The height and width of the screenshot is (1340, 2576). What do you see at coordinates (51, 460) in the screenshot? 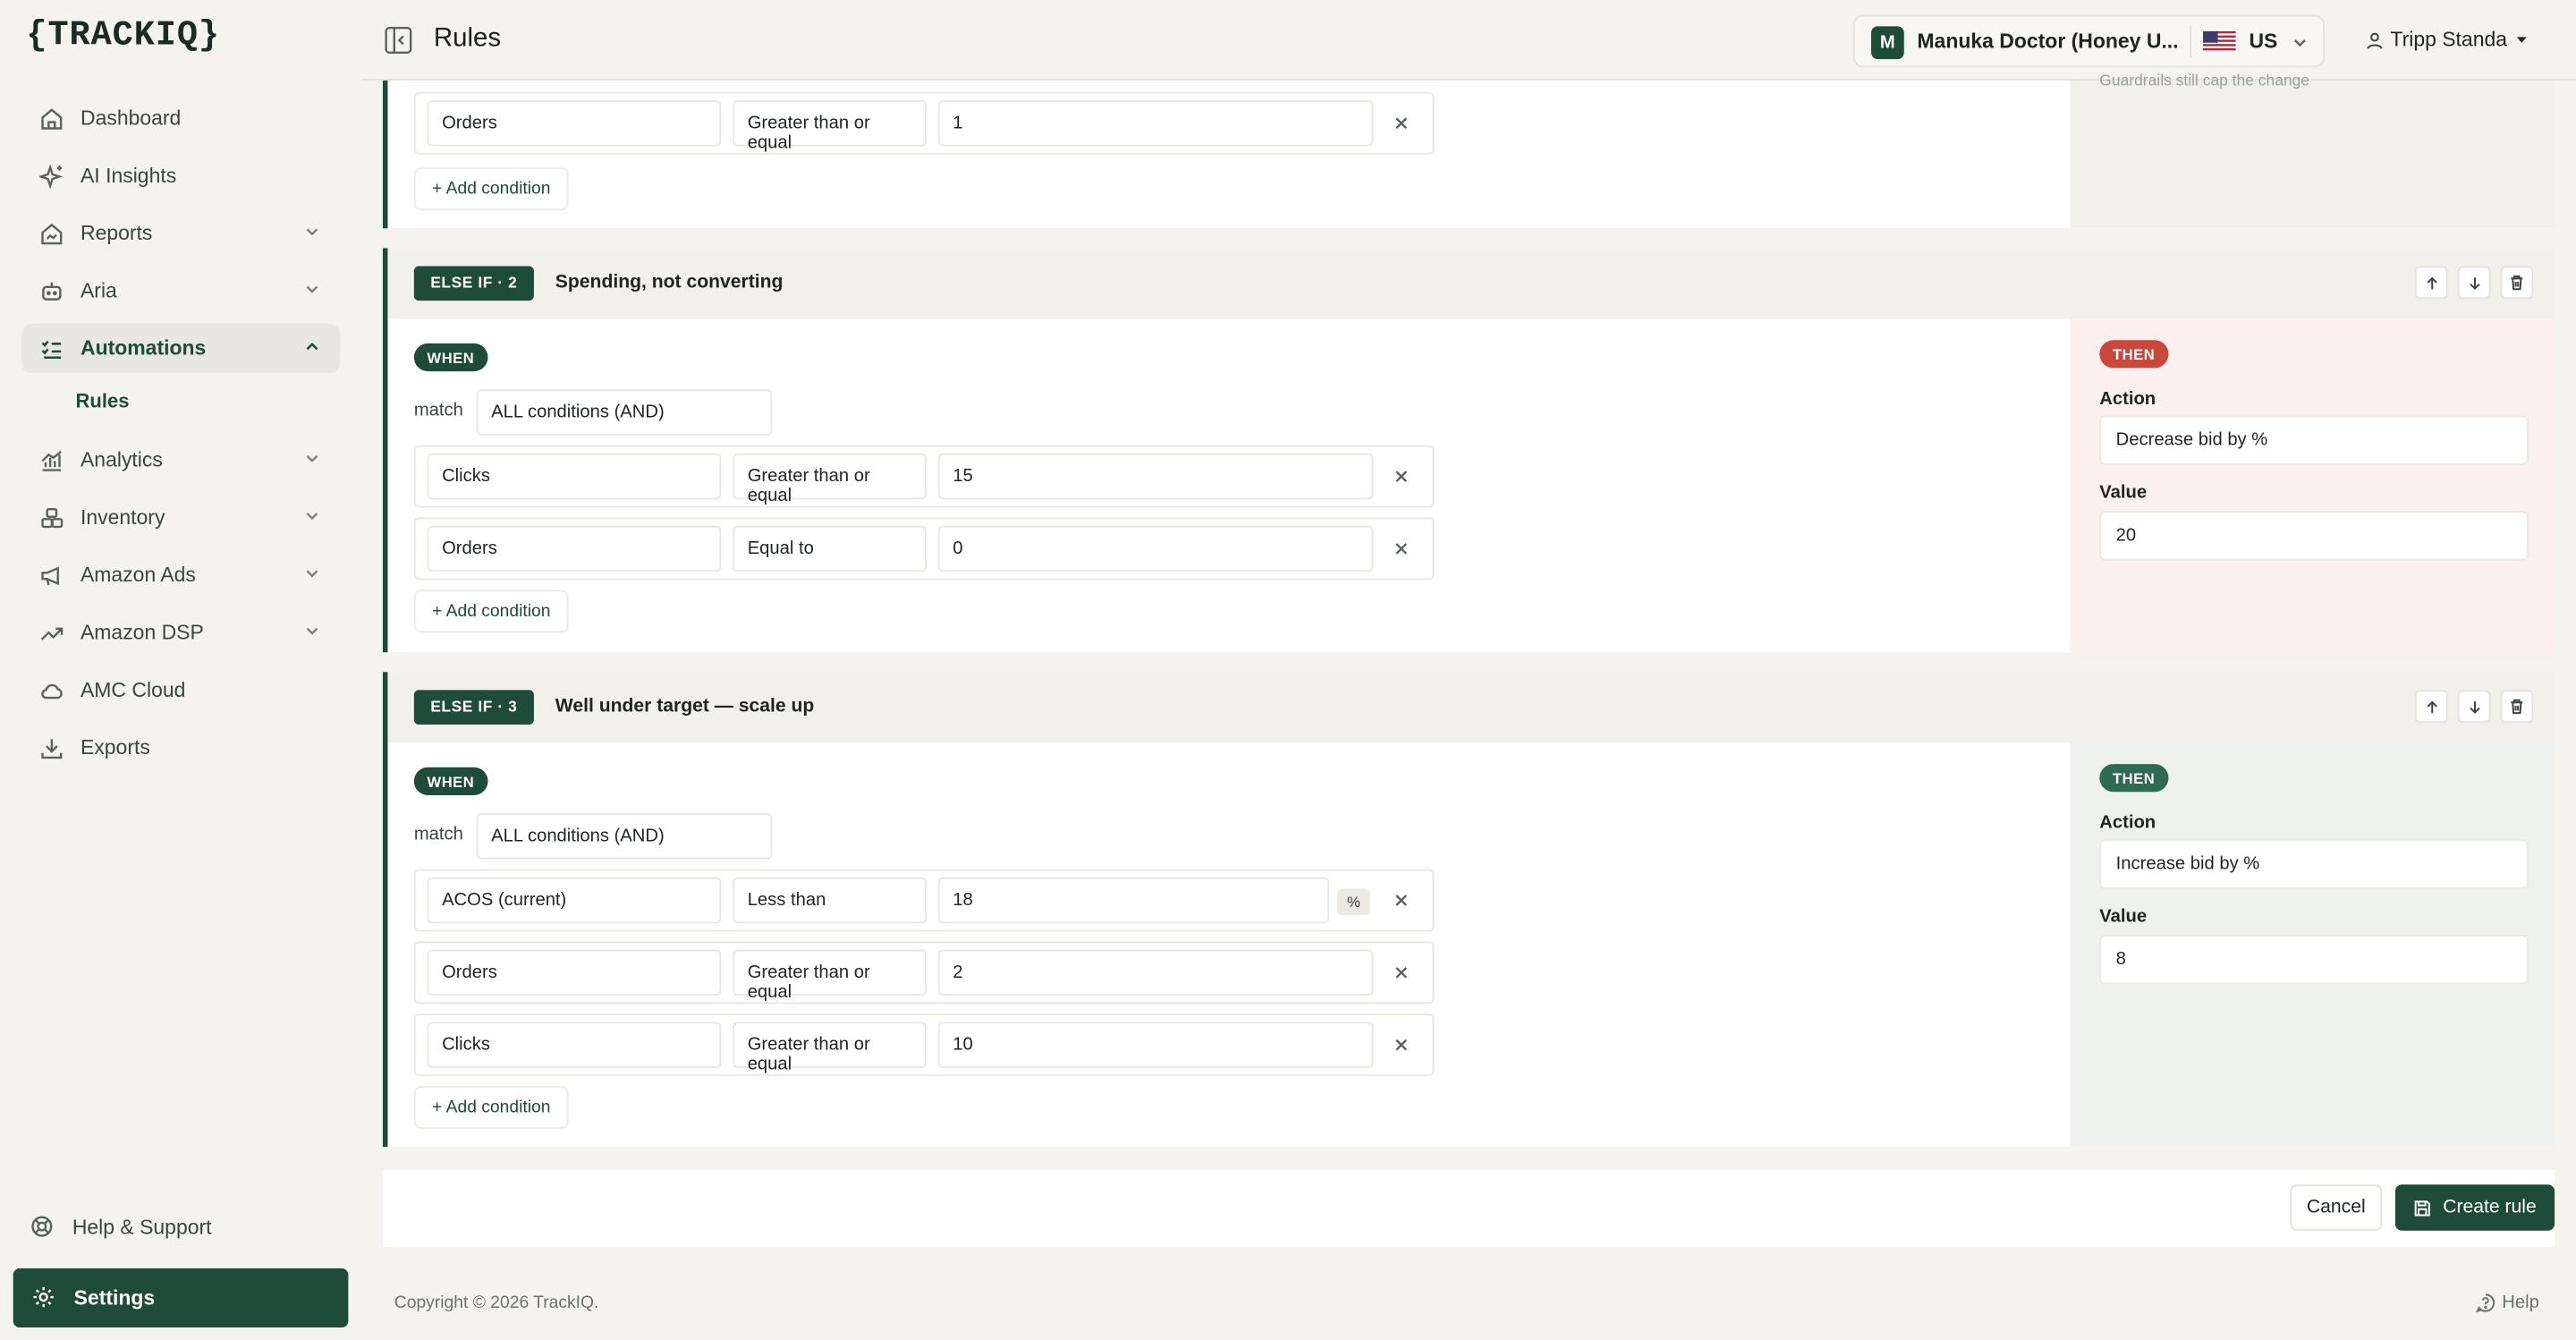
I see `bar-chart-icon` at bounding box center [51, 460].